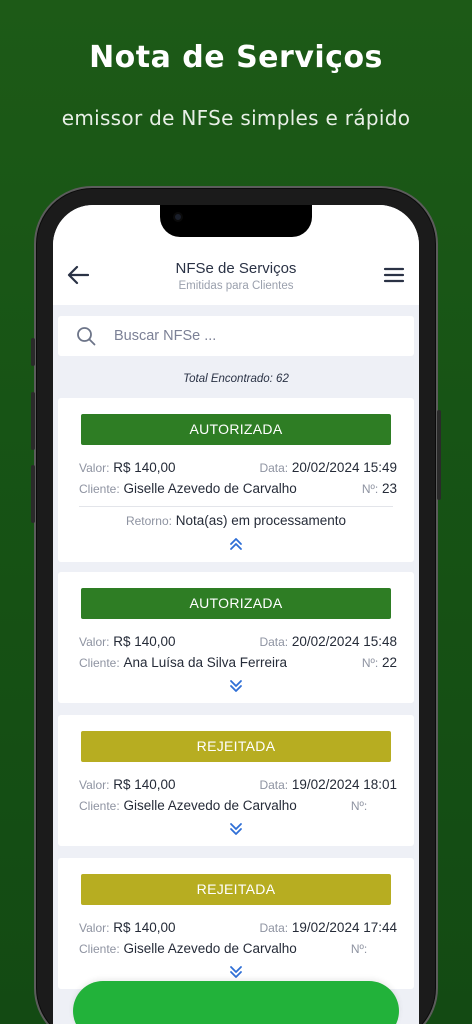  I want to click on front-camera, so click(178, 217).